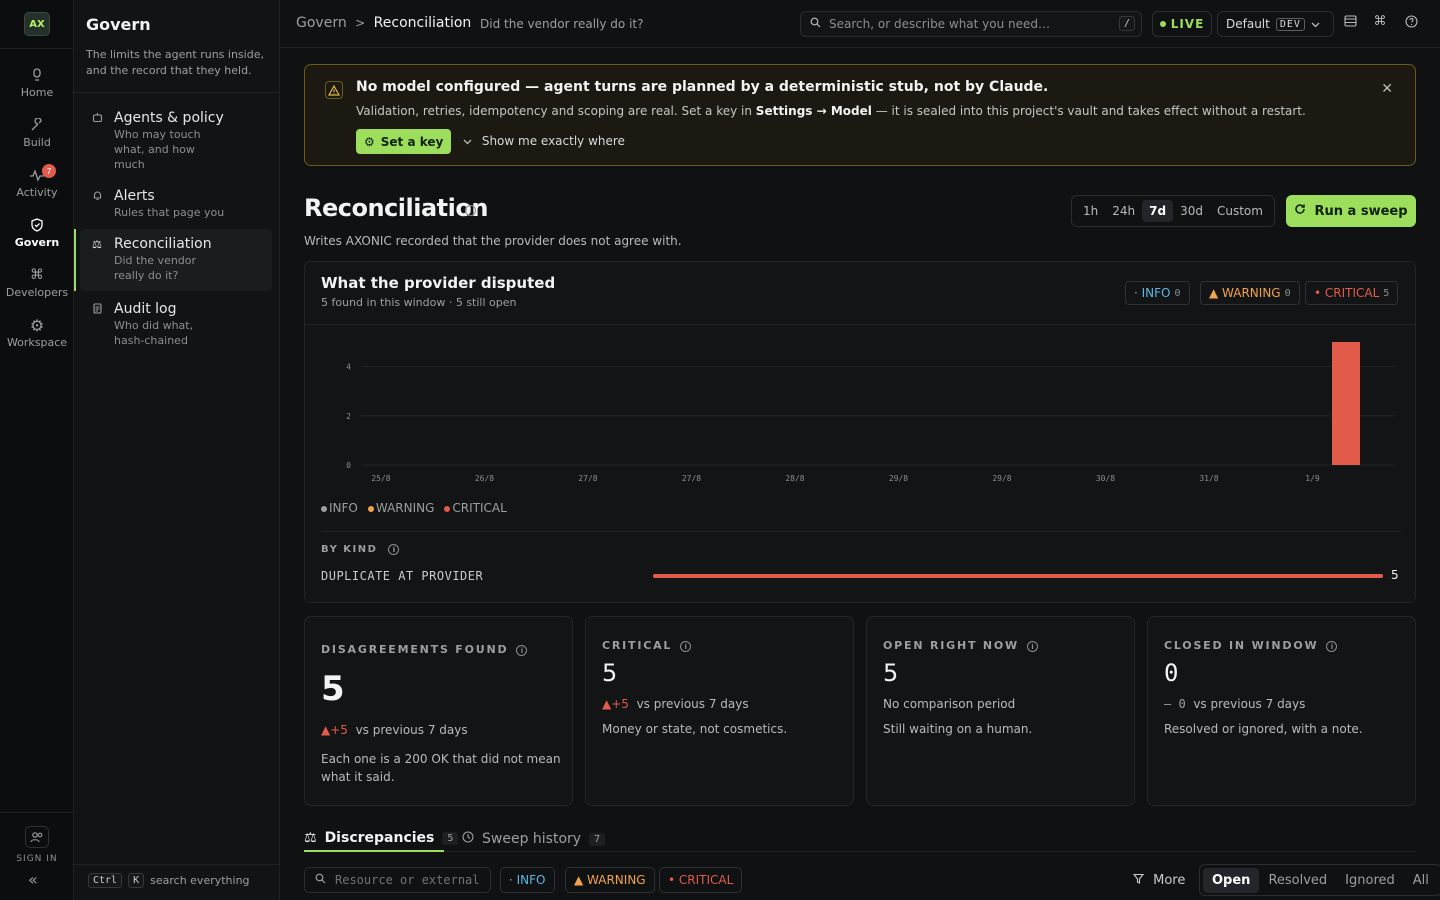 The image size is (1440, 900). I want to click on breadcrumb: Govern > Reconciliation, so click(383, 23).